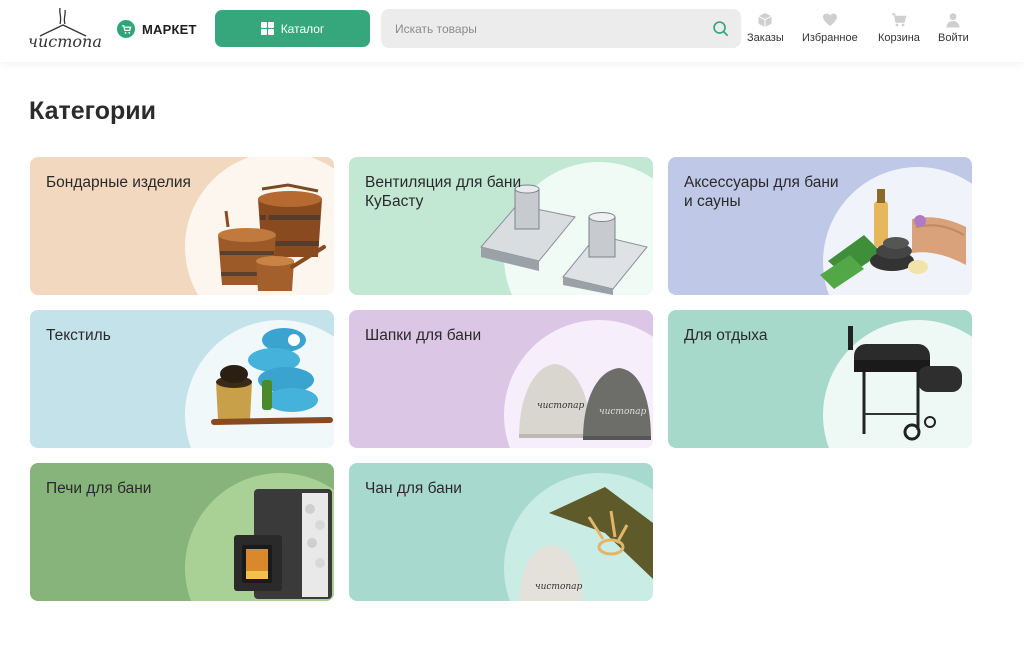 This screenshot has height=666, width=1024. What do you see at coordinates (169, 29) in the screenshot?
I see `market-label: МАРКЕТ` at bounding box center [169, 29].